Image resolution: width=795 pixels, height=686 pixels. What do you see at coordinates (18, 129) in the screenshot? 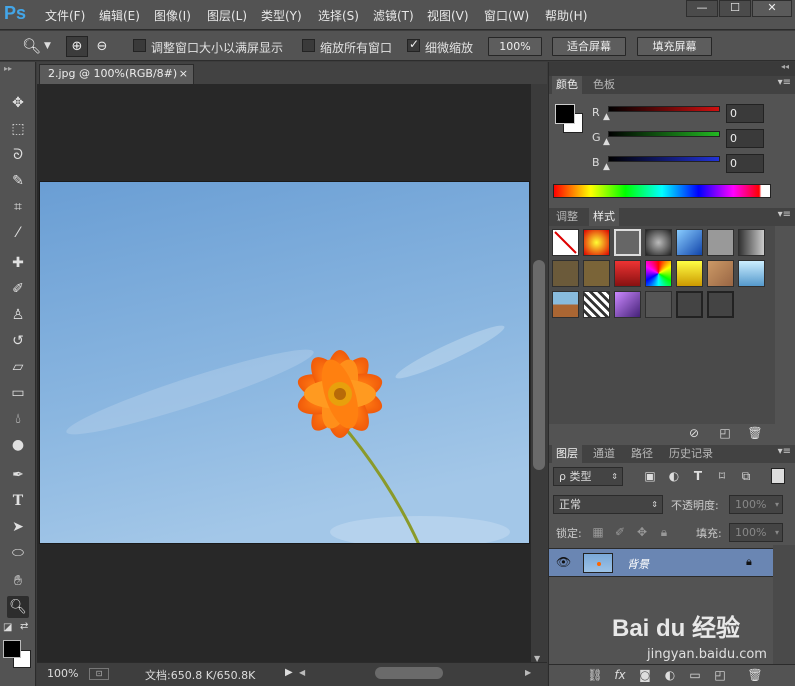
I see `marquee-tool-icon: ⬚` at bounding box center [18, 129].